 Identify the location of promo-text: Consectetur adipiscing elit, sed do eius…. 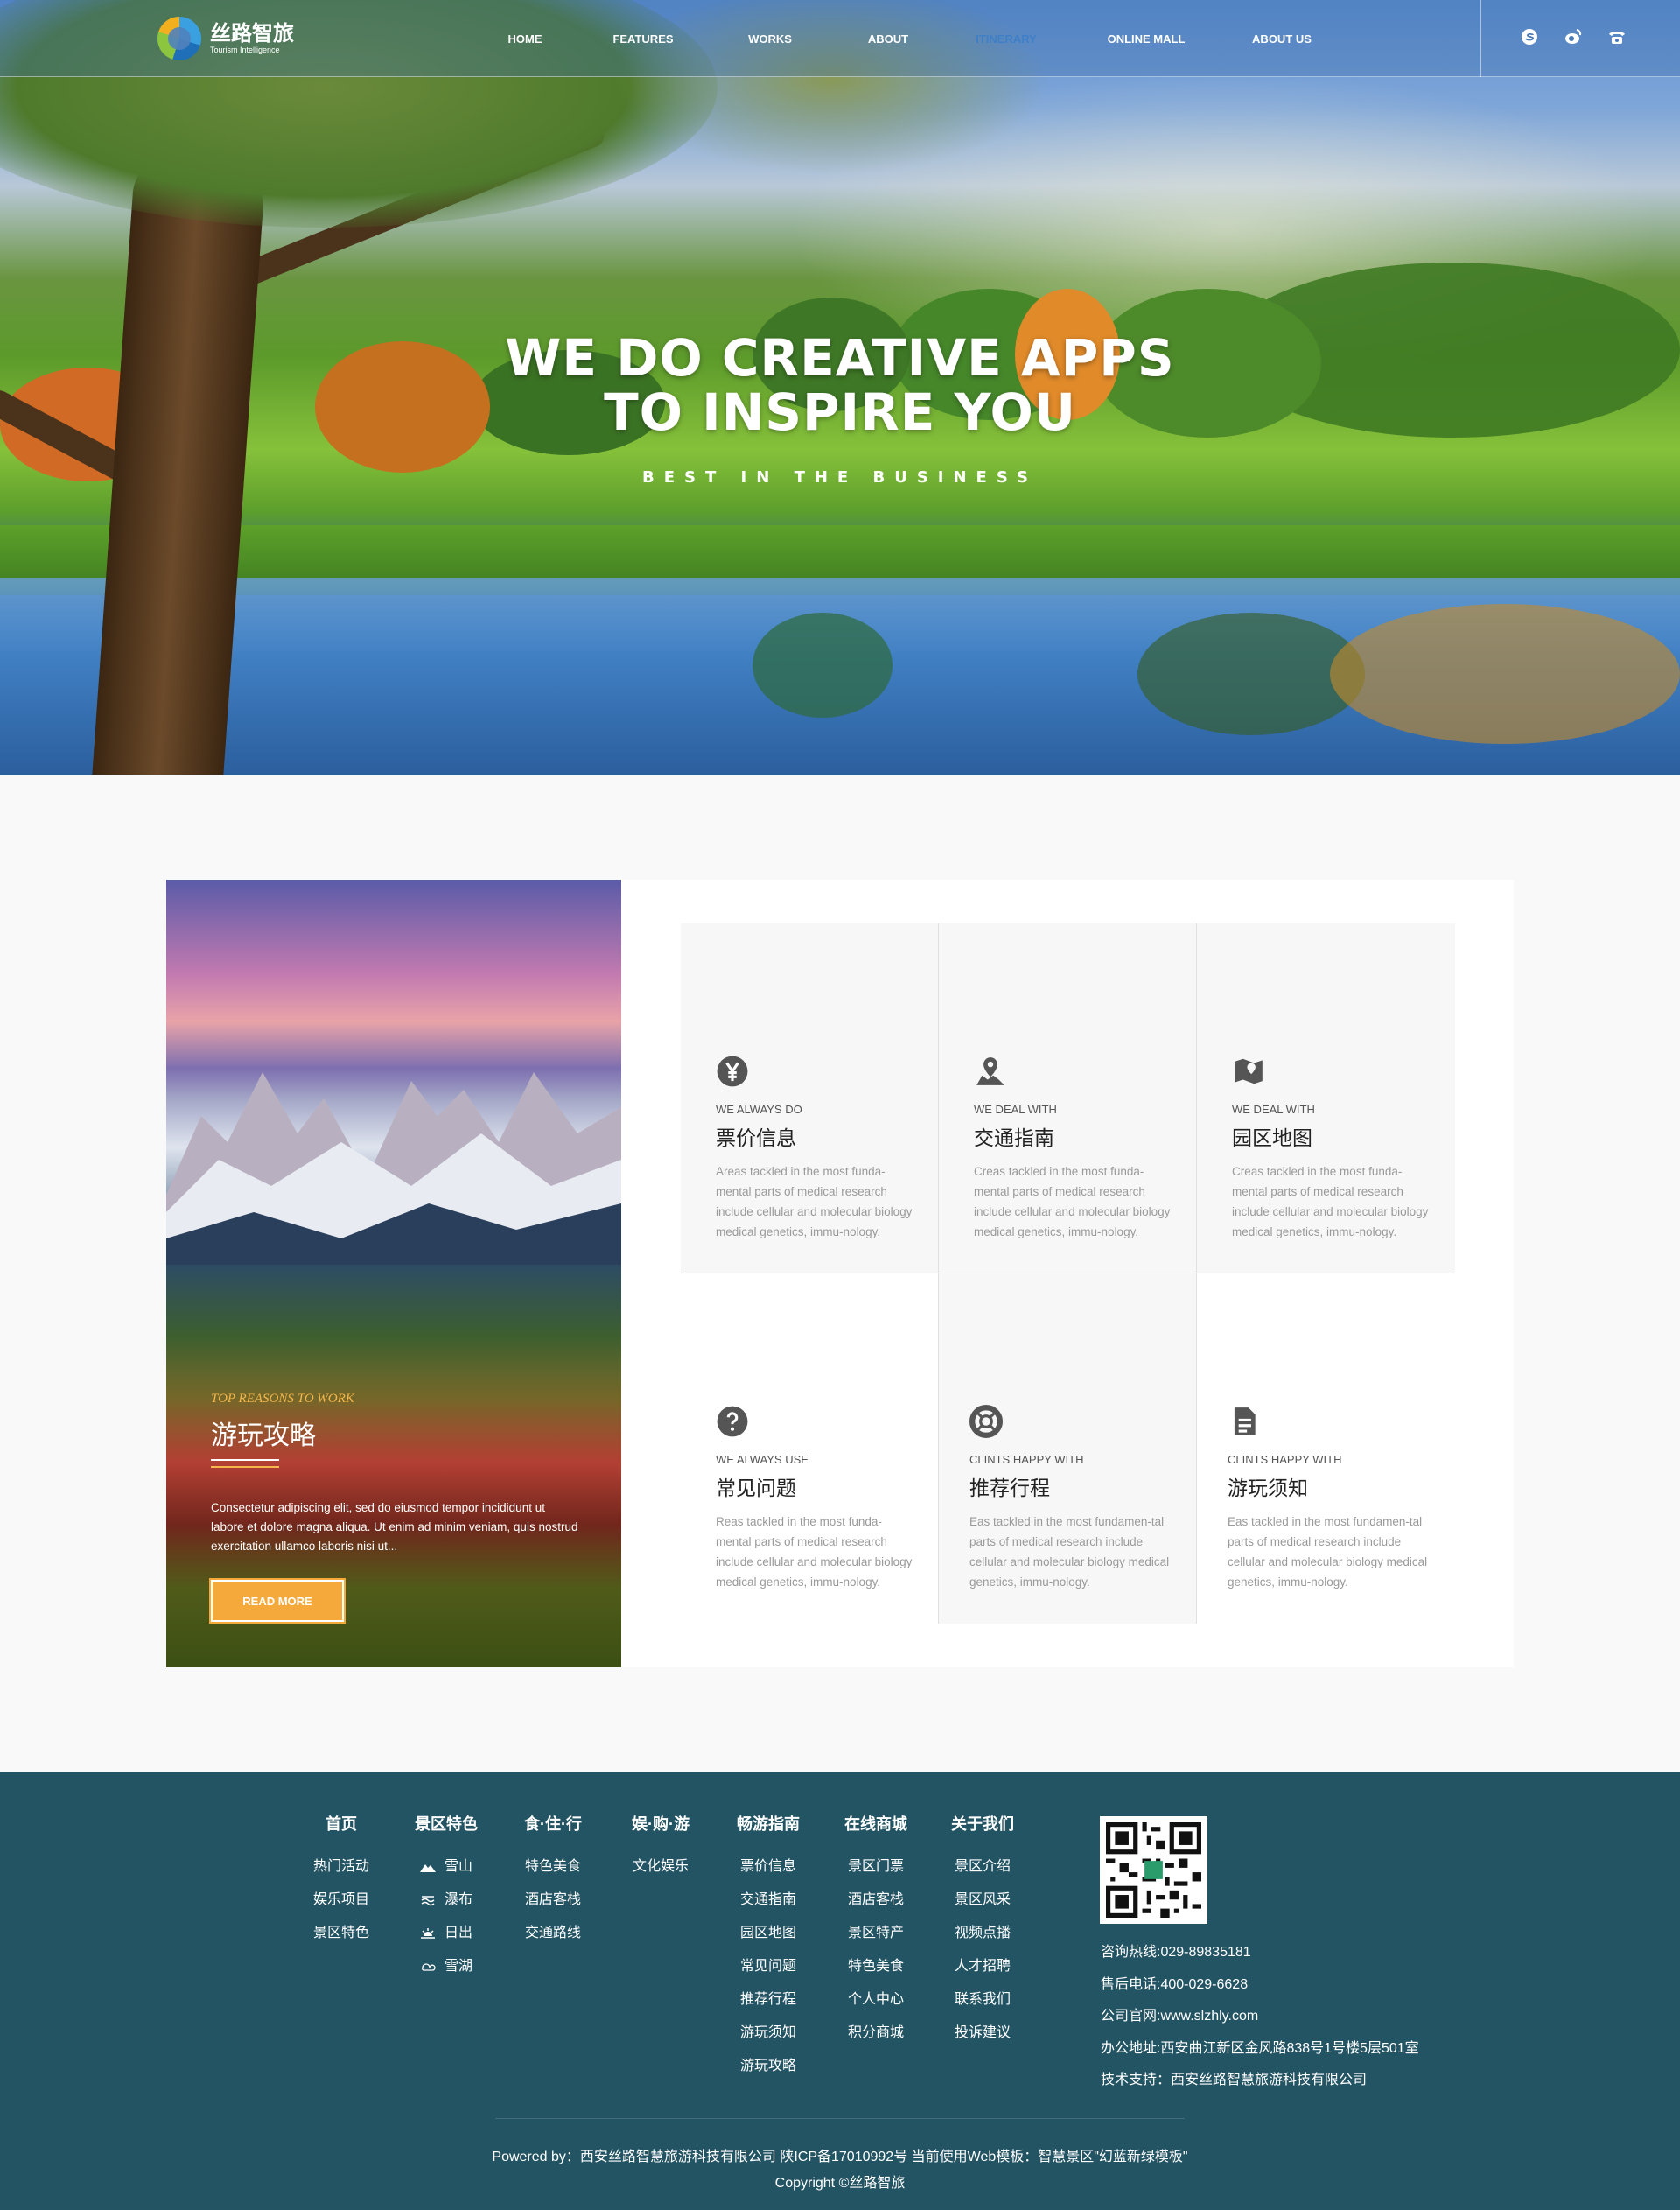
(394, 1527).